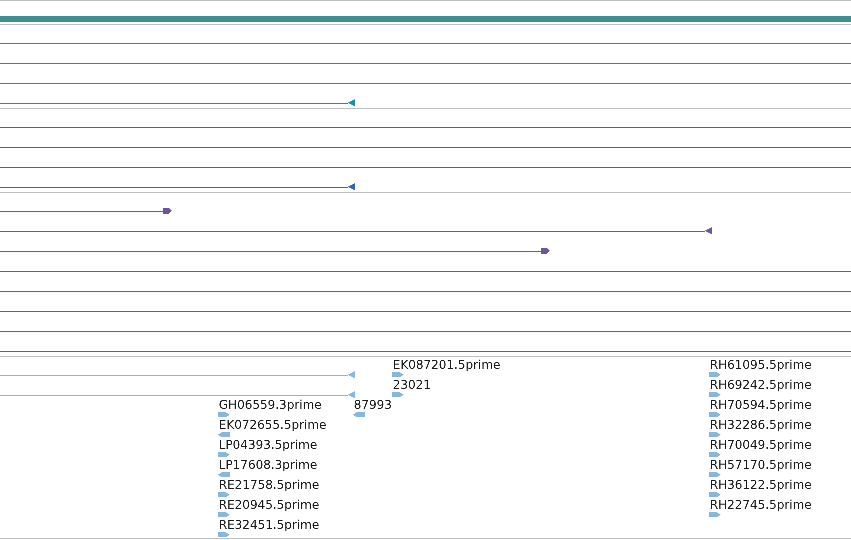  I want to click on feature-label: RH22745.5prime, so click(761, 505).